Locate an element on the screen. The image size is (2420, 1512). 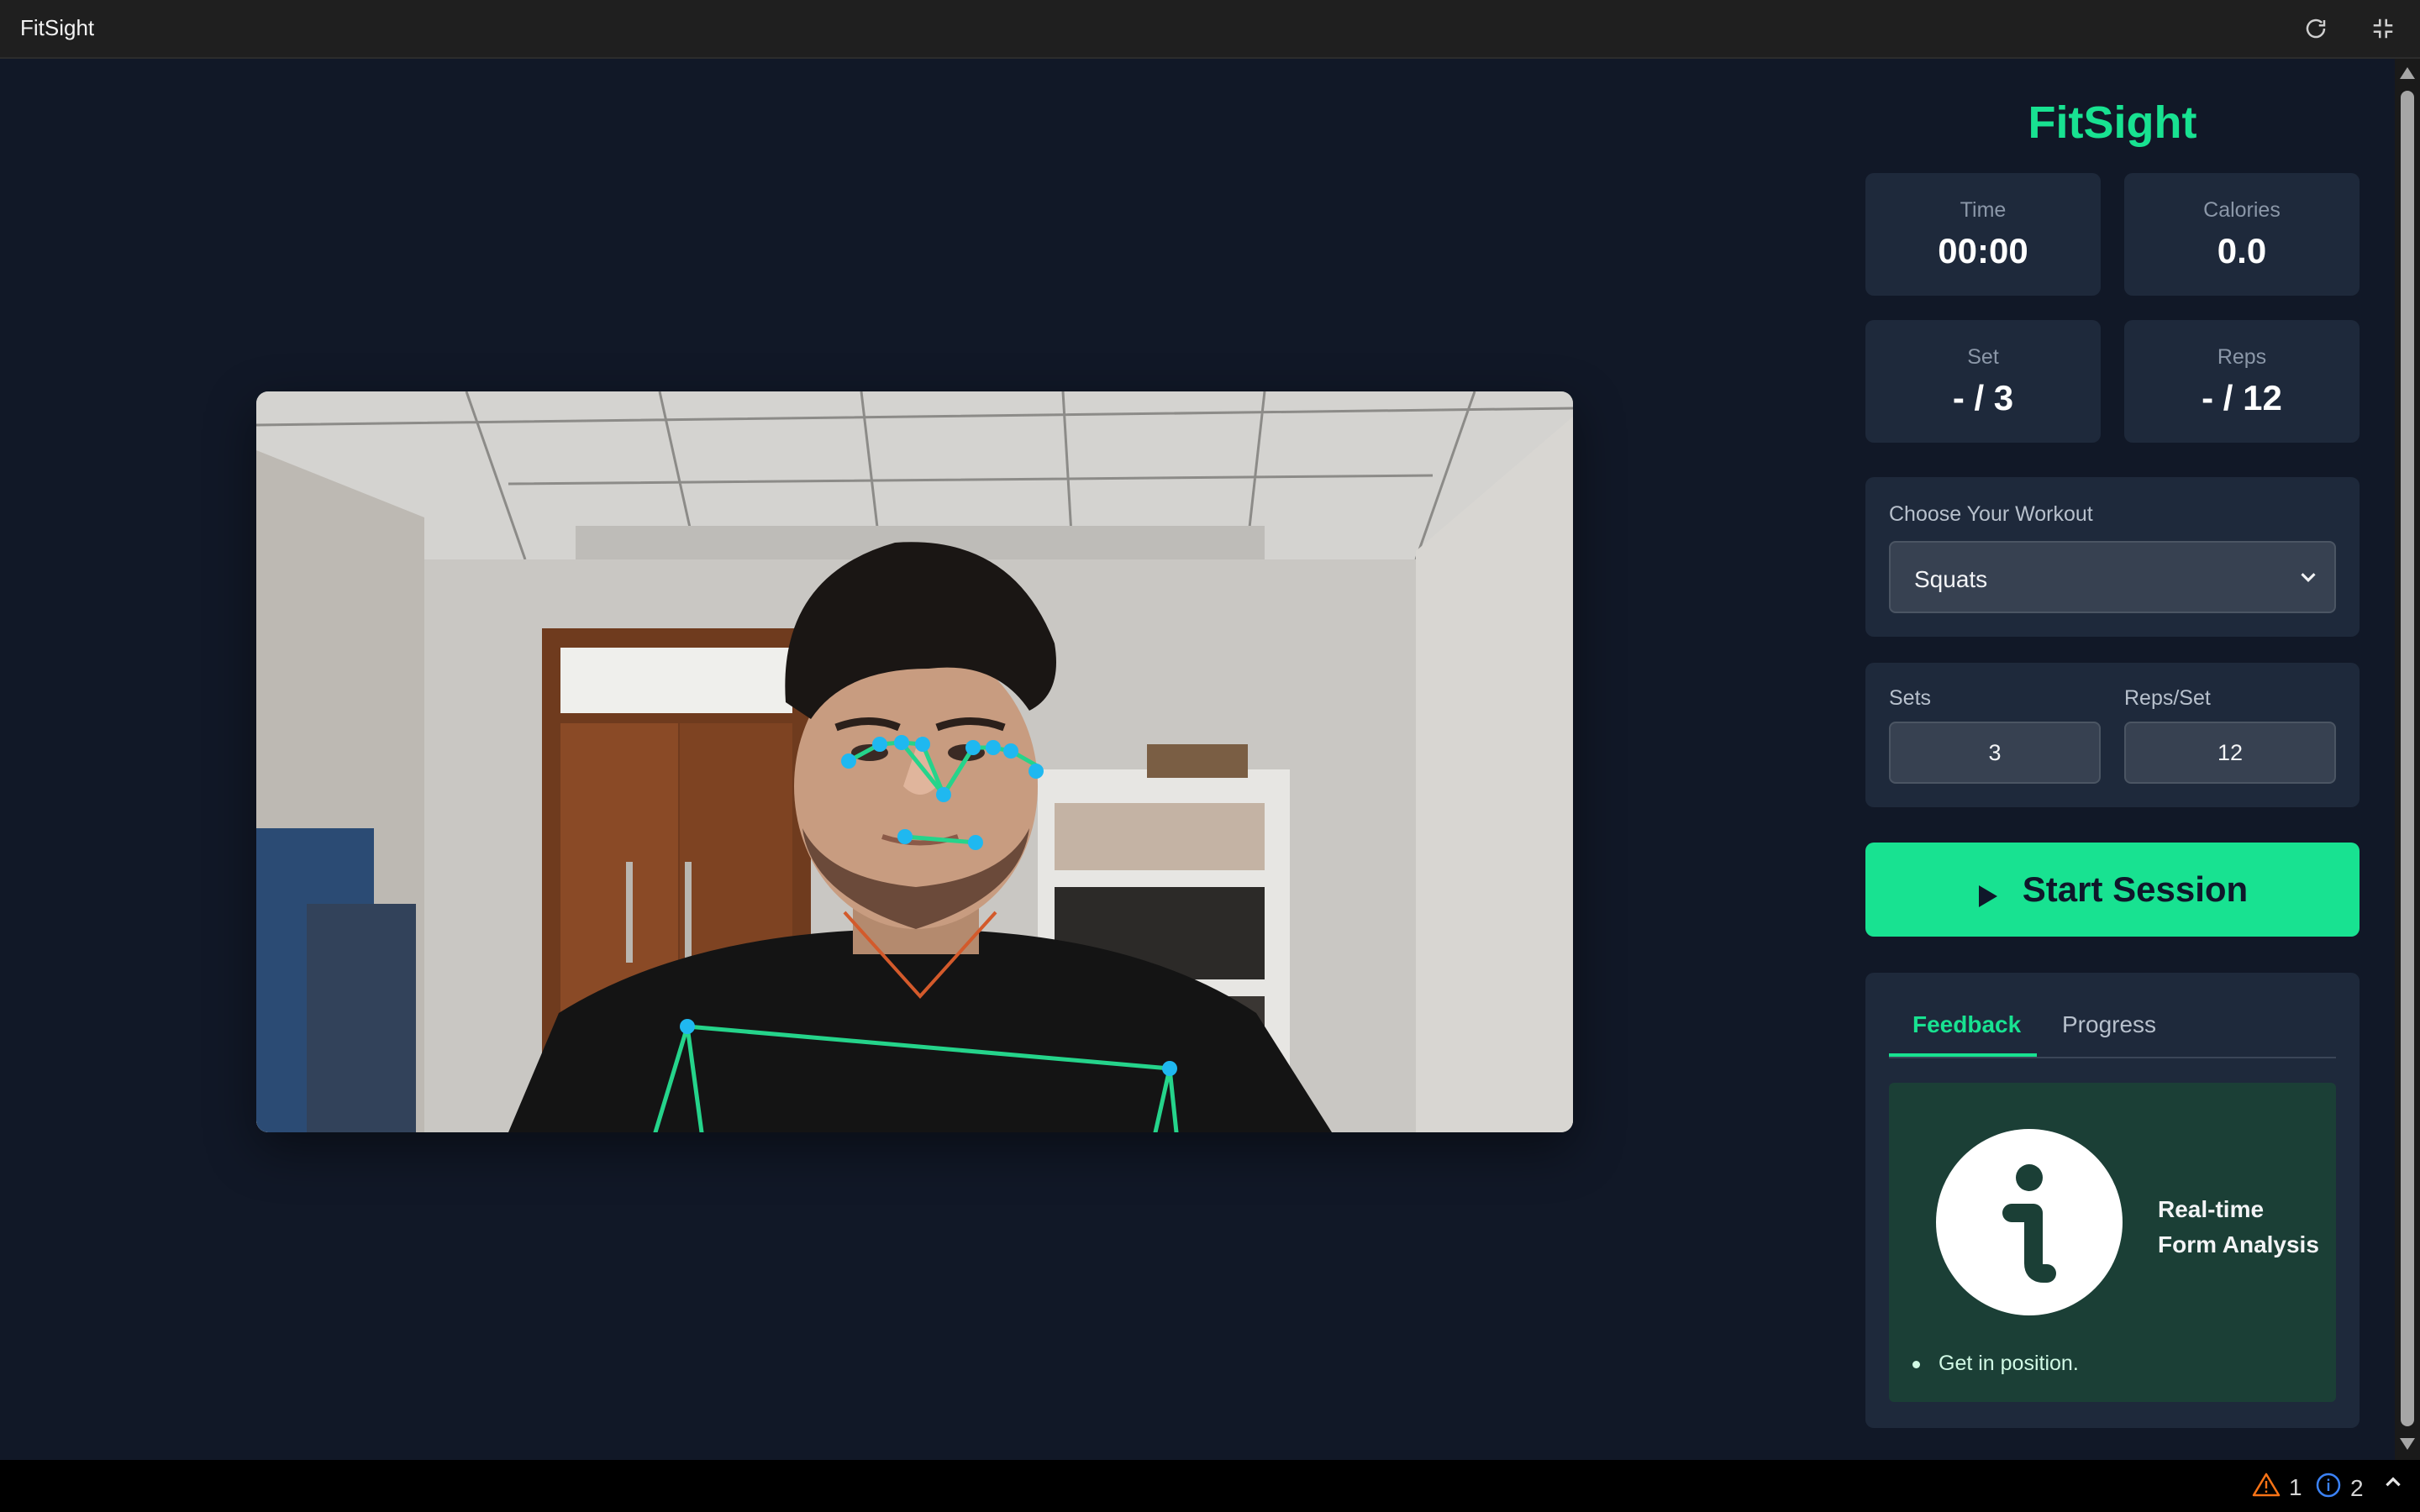
window-title: FitSight is located at coordinates (58, 27).